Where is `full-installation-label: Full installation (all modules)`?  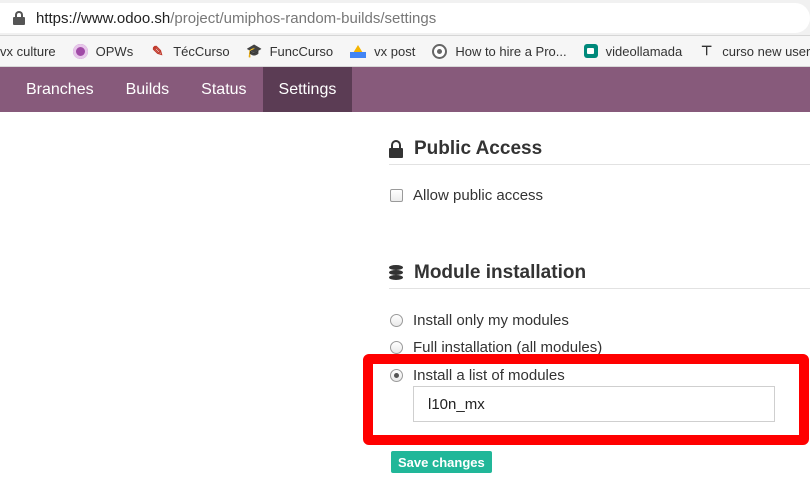 full-installation-label: Full installation (all modules) is located at coordinates (508, 347).